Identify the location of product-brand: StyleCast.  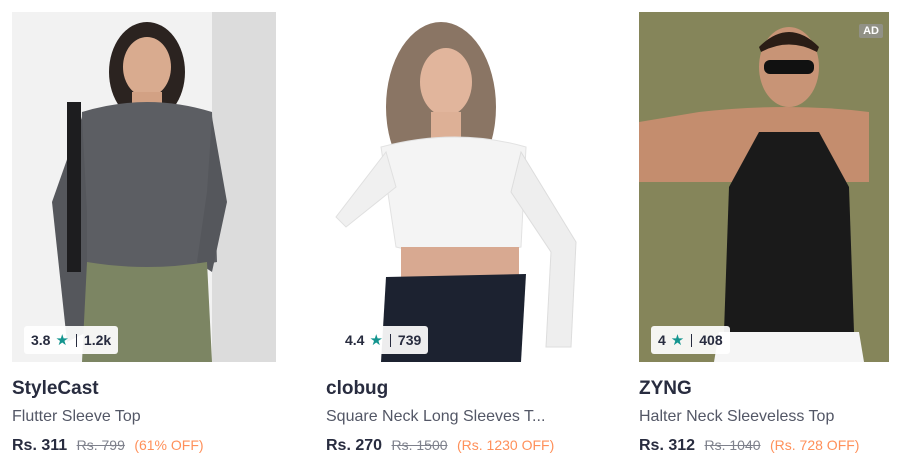
(55, 388).